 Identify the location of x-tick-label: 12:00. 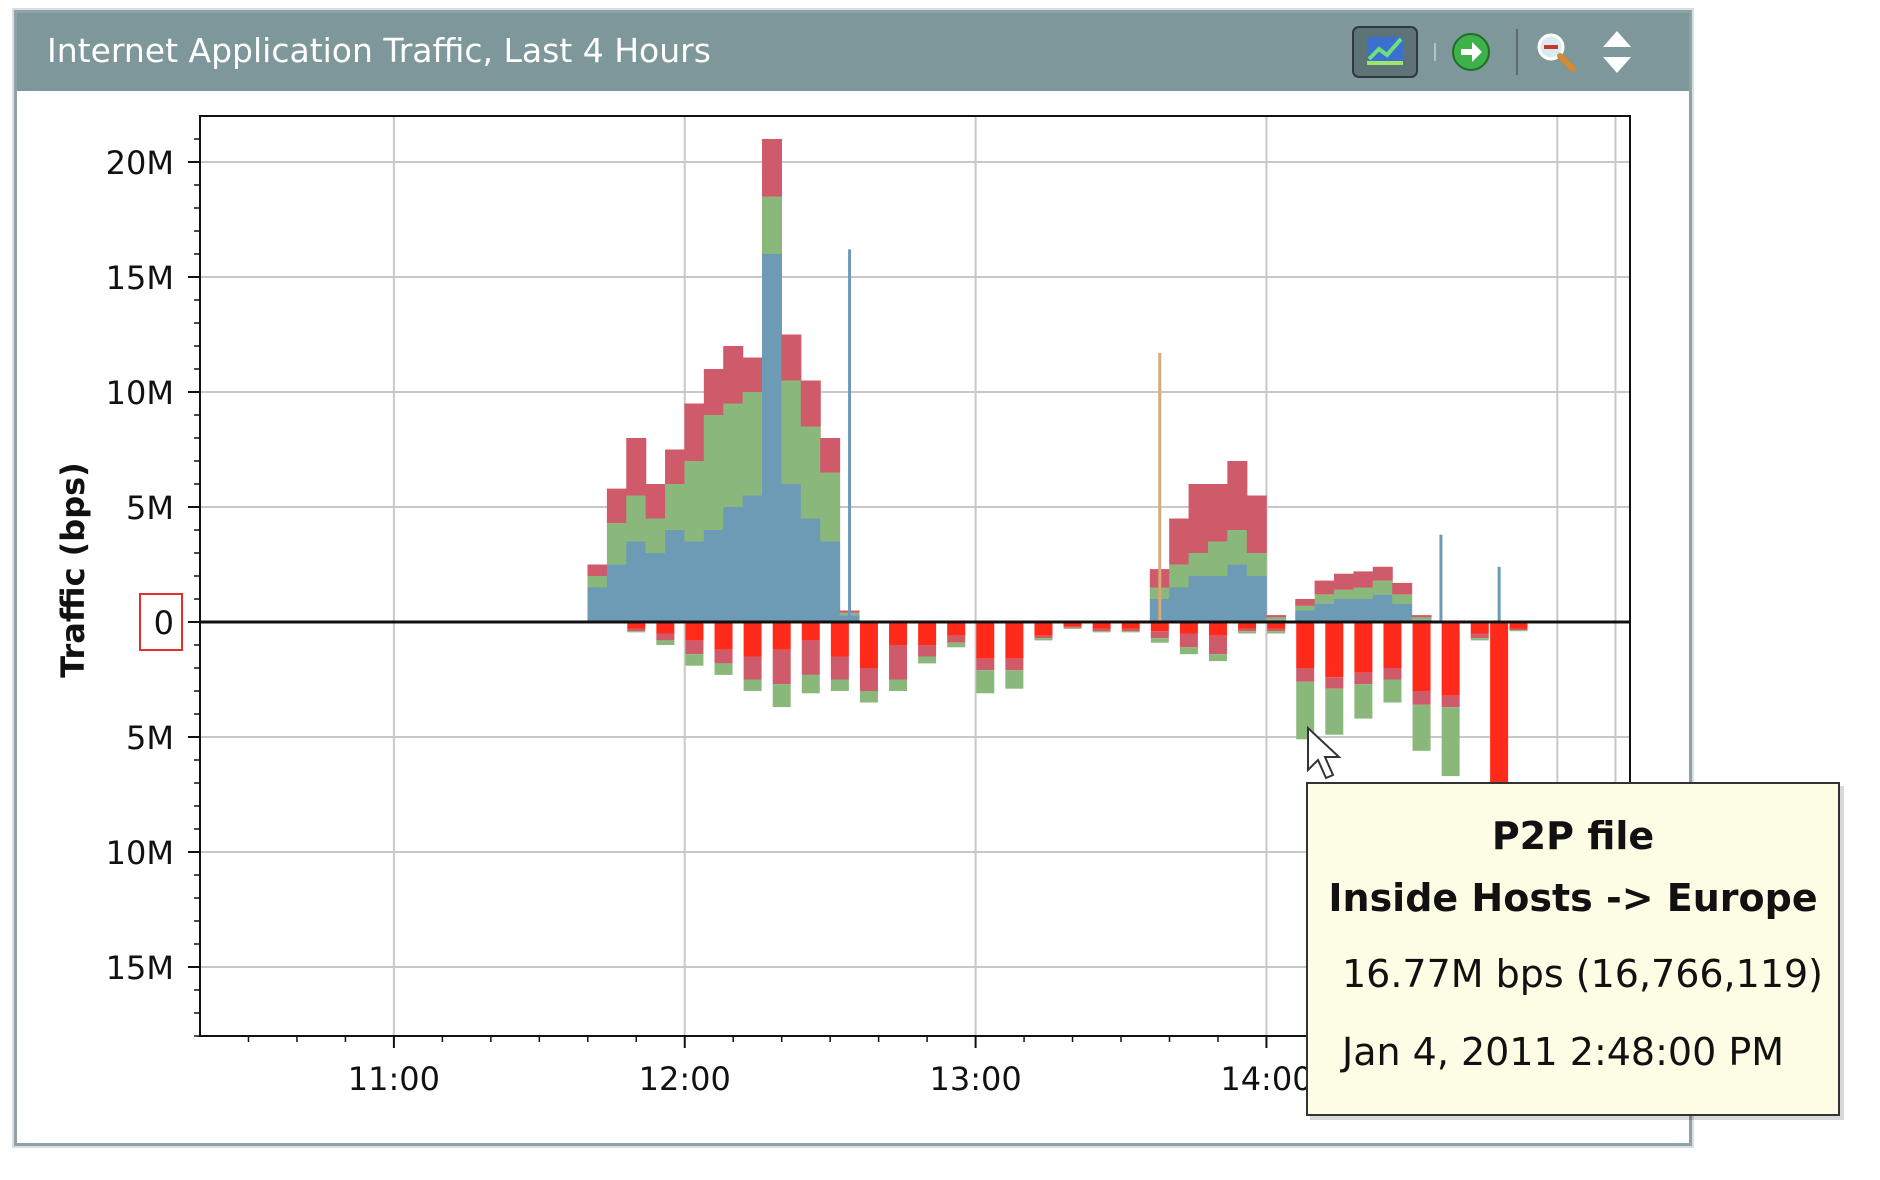
(685, 1079).